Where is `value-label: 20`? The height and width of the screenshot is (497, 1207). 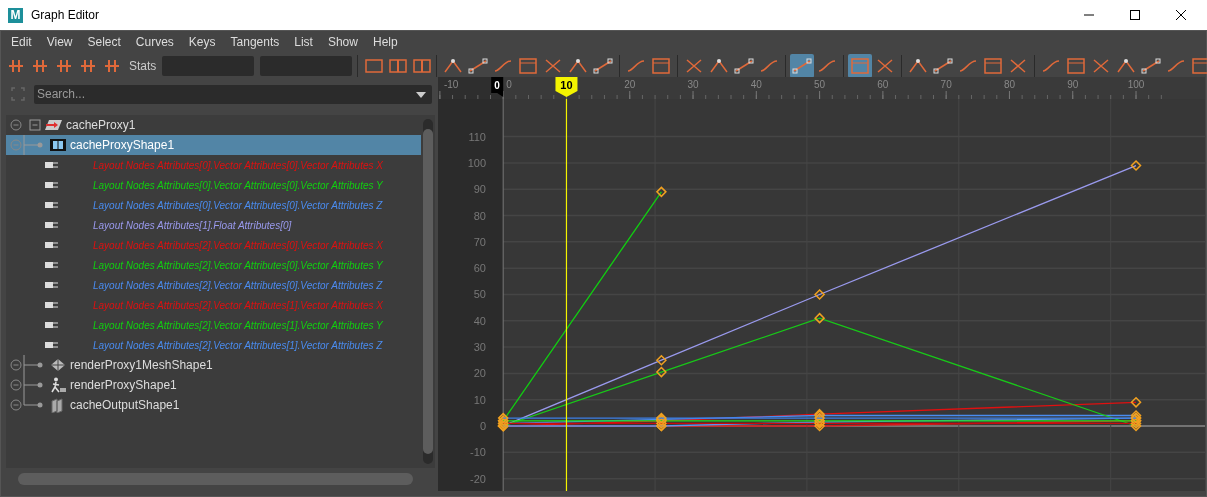
value-label: 20 is located at coordinates (479, 373).